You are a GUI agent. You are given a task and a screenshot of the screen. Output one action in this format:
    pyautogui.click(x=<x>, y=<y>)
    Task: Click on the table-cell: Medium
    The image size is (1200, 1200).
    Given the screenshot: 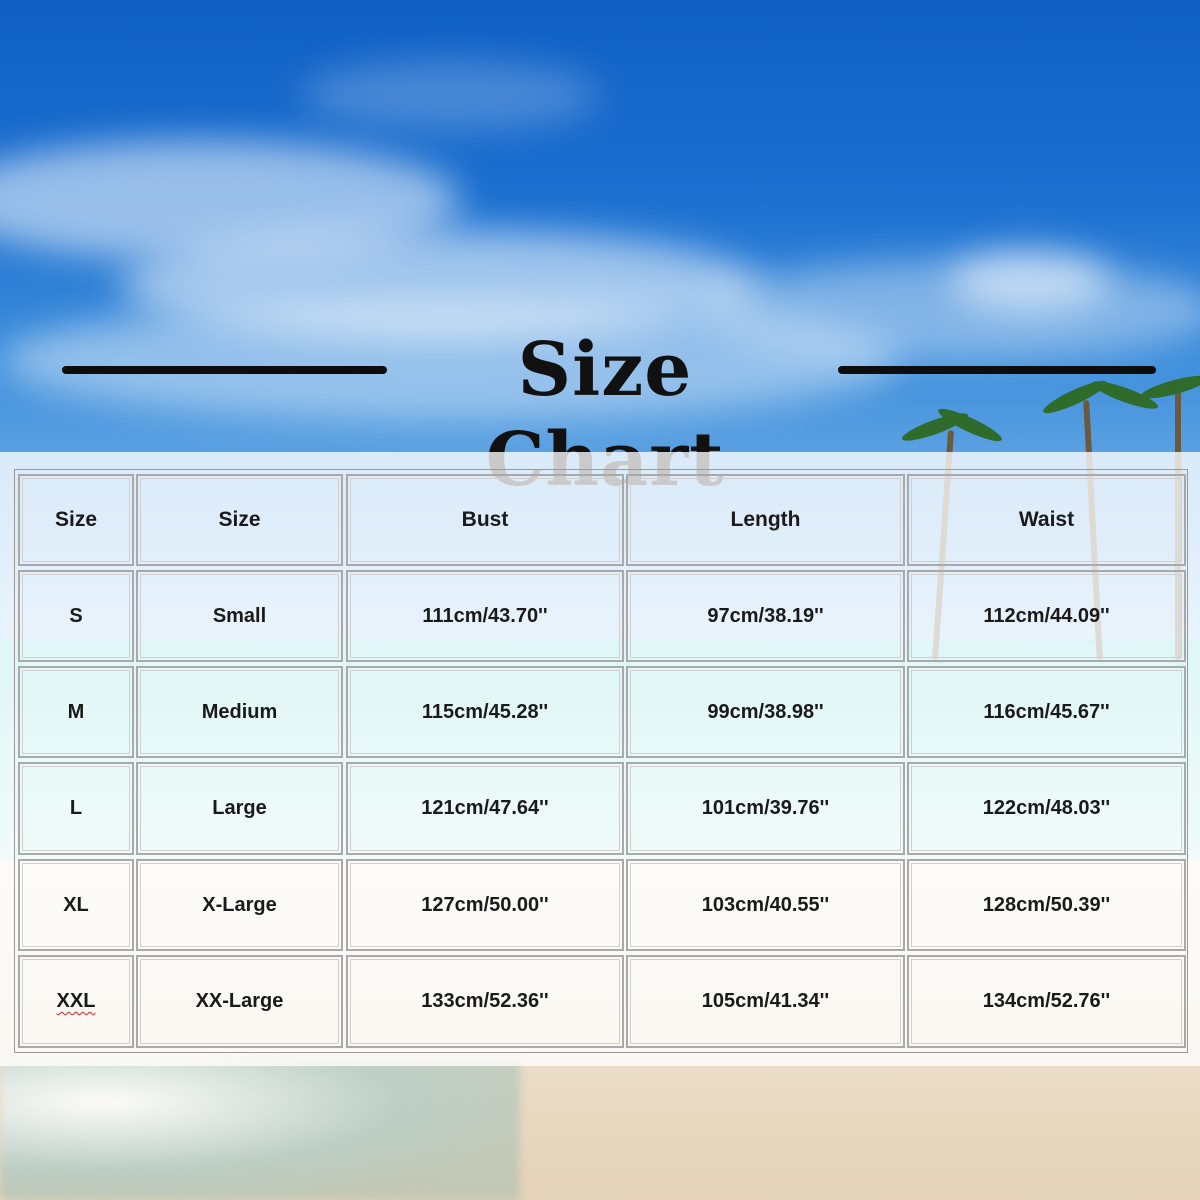 What is the action you would take?
    pyautogui.click(x=239, y=712)
    